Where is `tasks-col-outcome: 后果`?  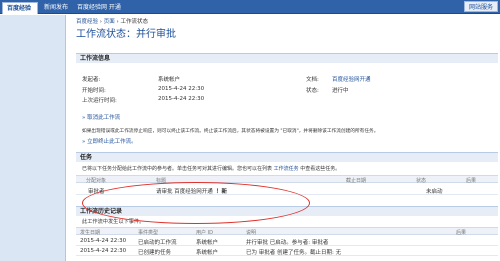
tasks-col-outcome: 后果 is located at coordinates (471, 180).